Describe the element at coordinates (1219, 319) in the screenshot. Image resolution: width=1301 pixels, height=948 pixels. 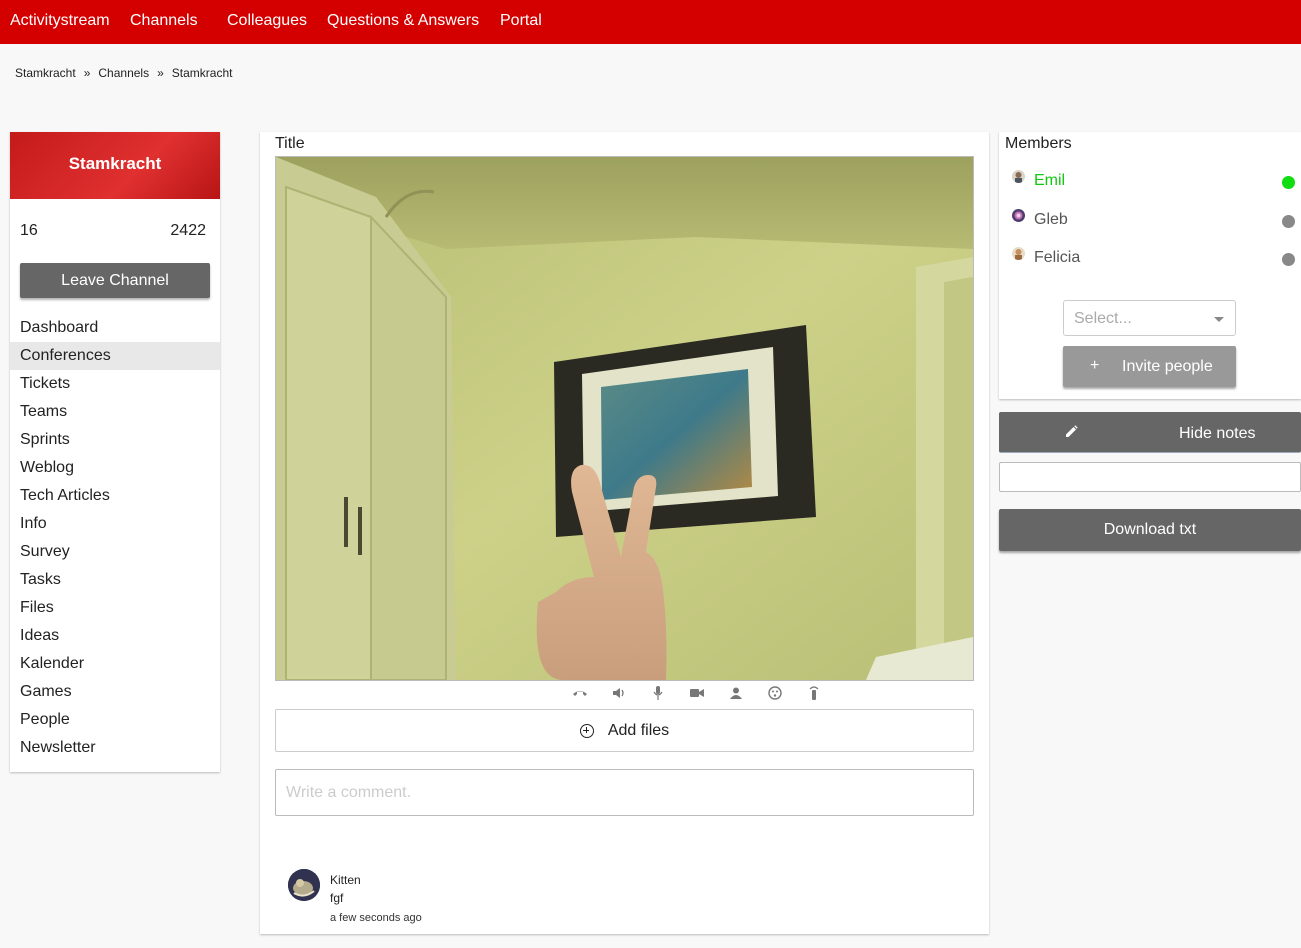
I see `chevron-down-icon` at that location.